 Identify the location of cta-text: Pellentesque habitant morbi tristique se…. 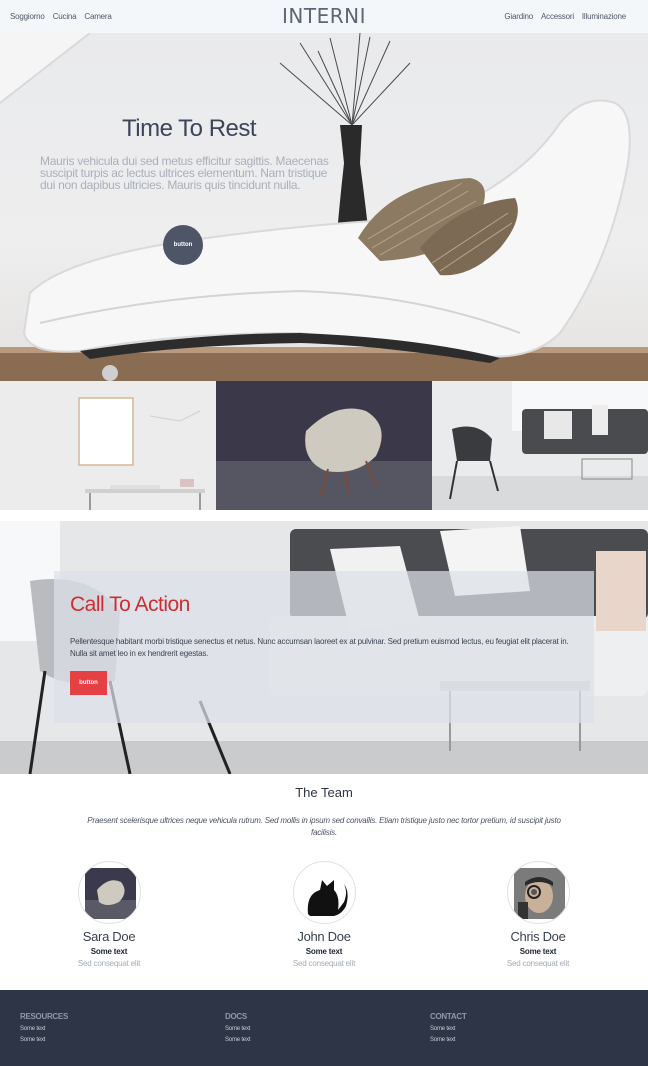
(319, 647).